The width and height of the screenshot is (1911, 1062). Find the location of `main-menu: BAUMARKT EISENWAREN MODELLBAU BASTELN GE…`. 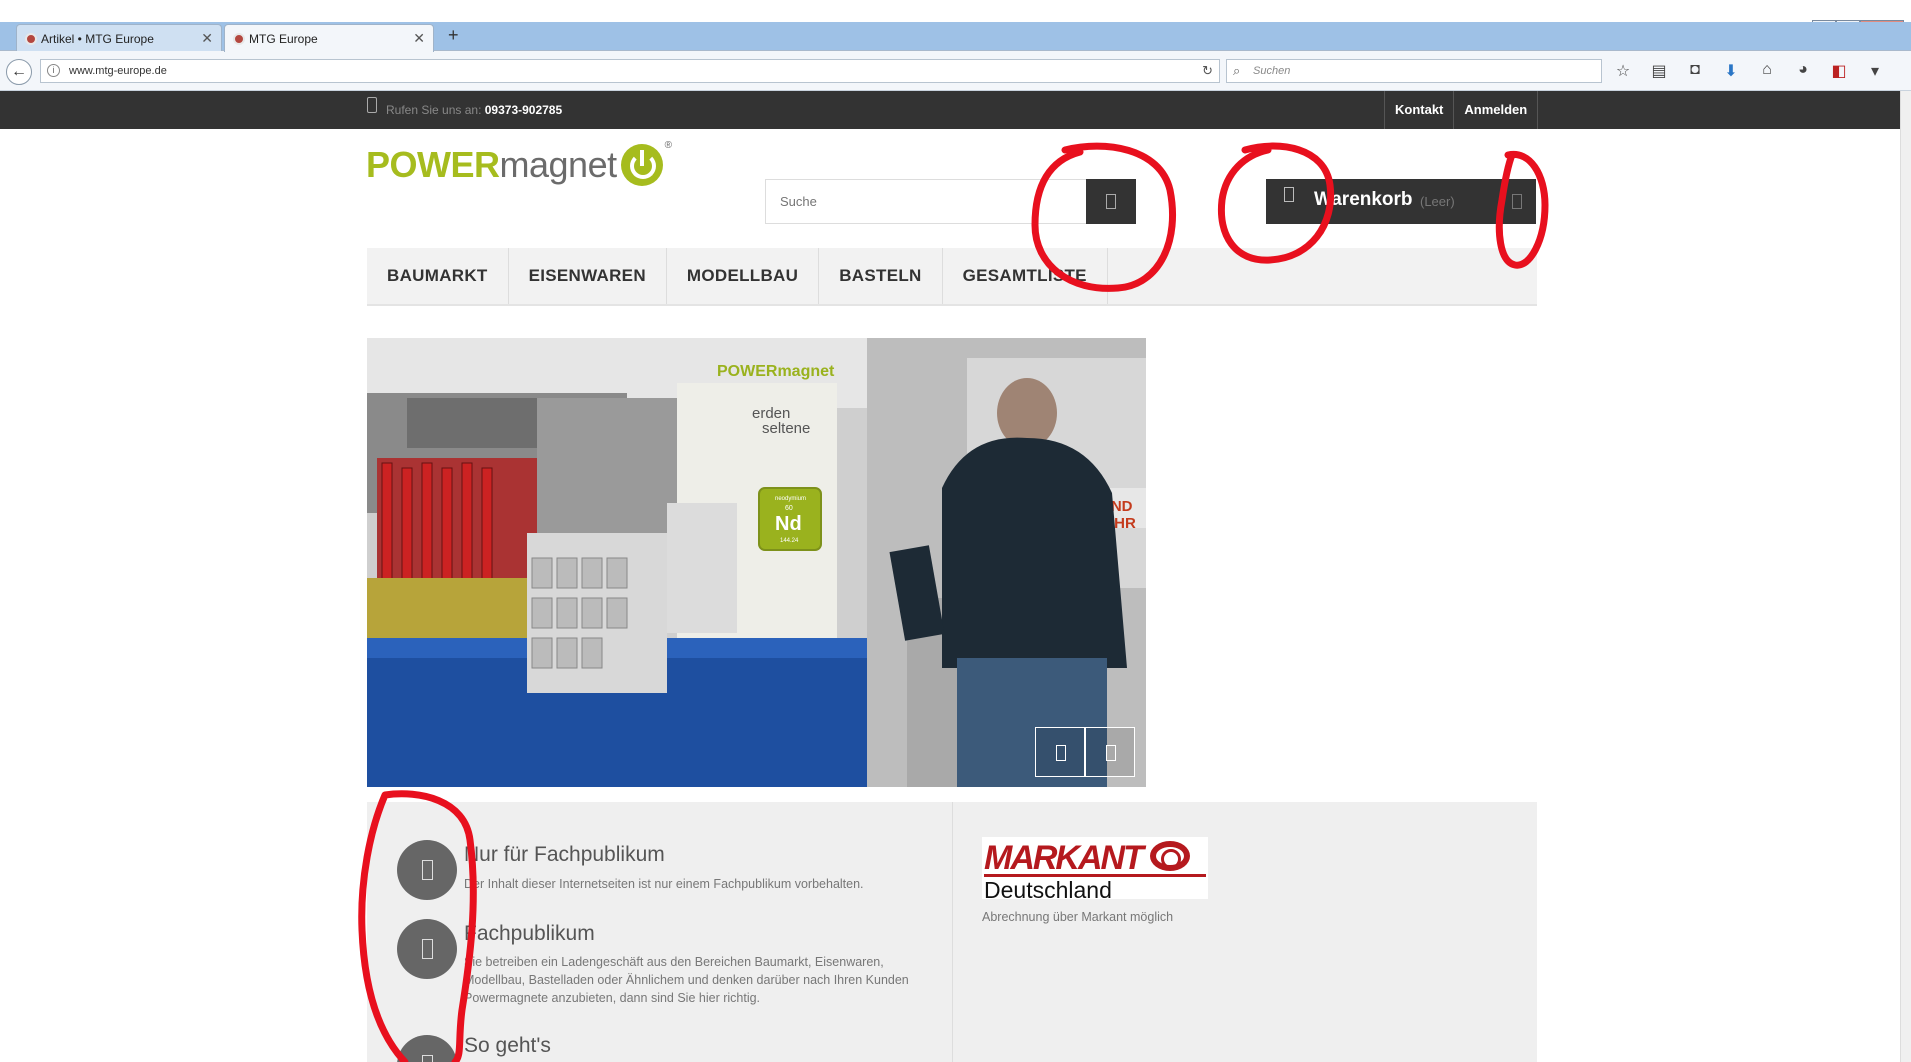

main-menu: BAUMARKT EISENWAREN MODELLBAU BASTELN GE… is located at coordinates (952, 277).